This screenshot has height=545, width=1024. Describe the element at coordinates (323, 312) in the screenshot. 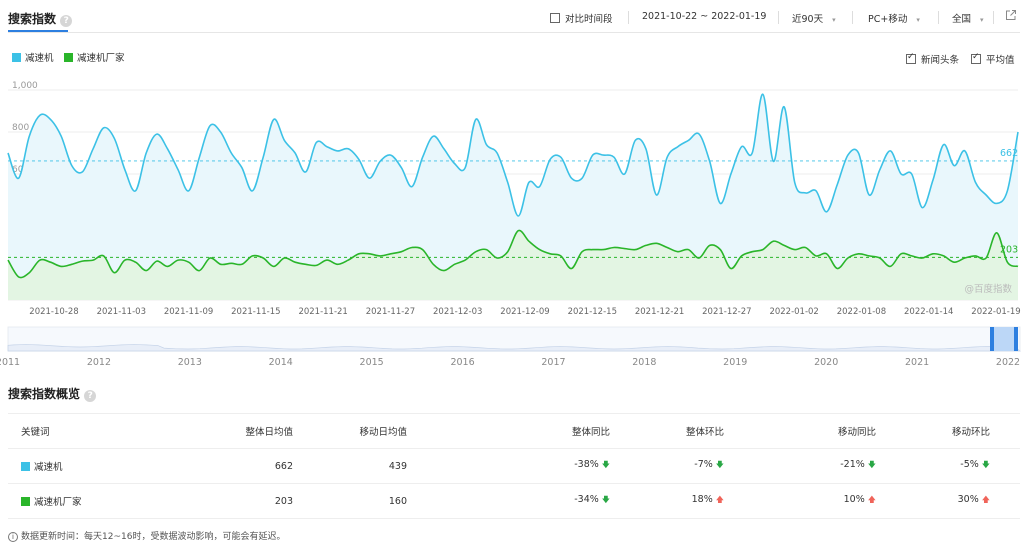

I see `x-tick-label: 2021-11-21` at that location.